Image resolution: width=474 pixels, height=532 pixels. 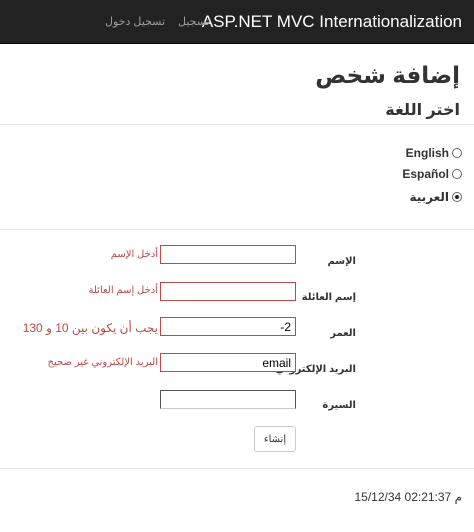 I want to click on age-label: العمر, so click(x=343, y=333).